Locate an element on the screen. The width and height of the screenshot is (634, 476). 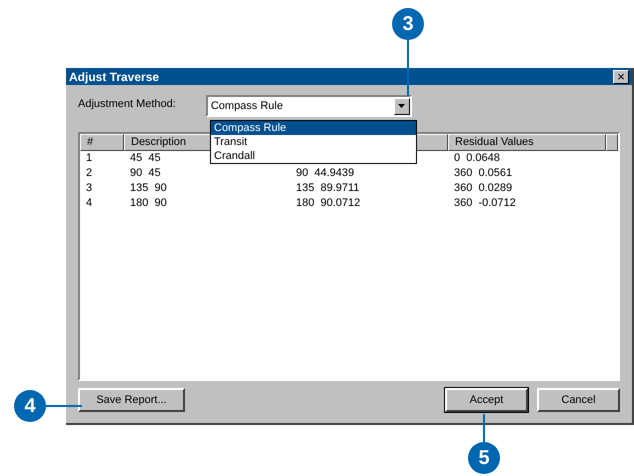
accept-button: Accept is located at coordinates (486, 400).